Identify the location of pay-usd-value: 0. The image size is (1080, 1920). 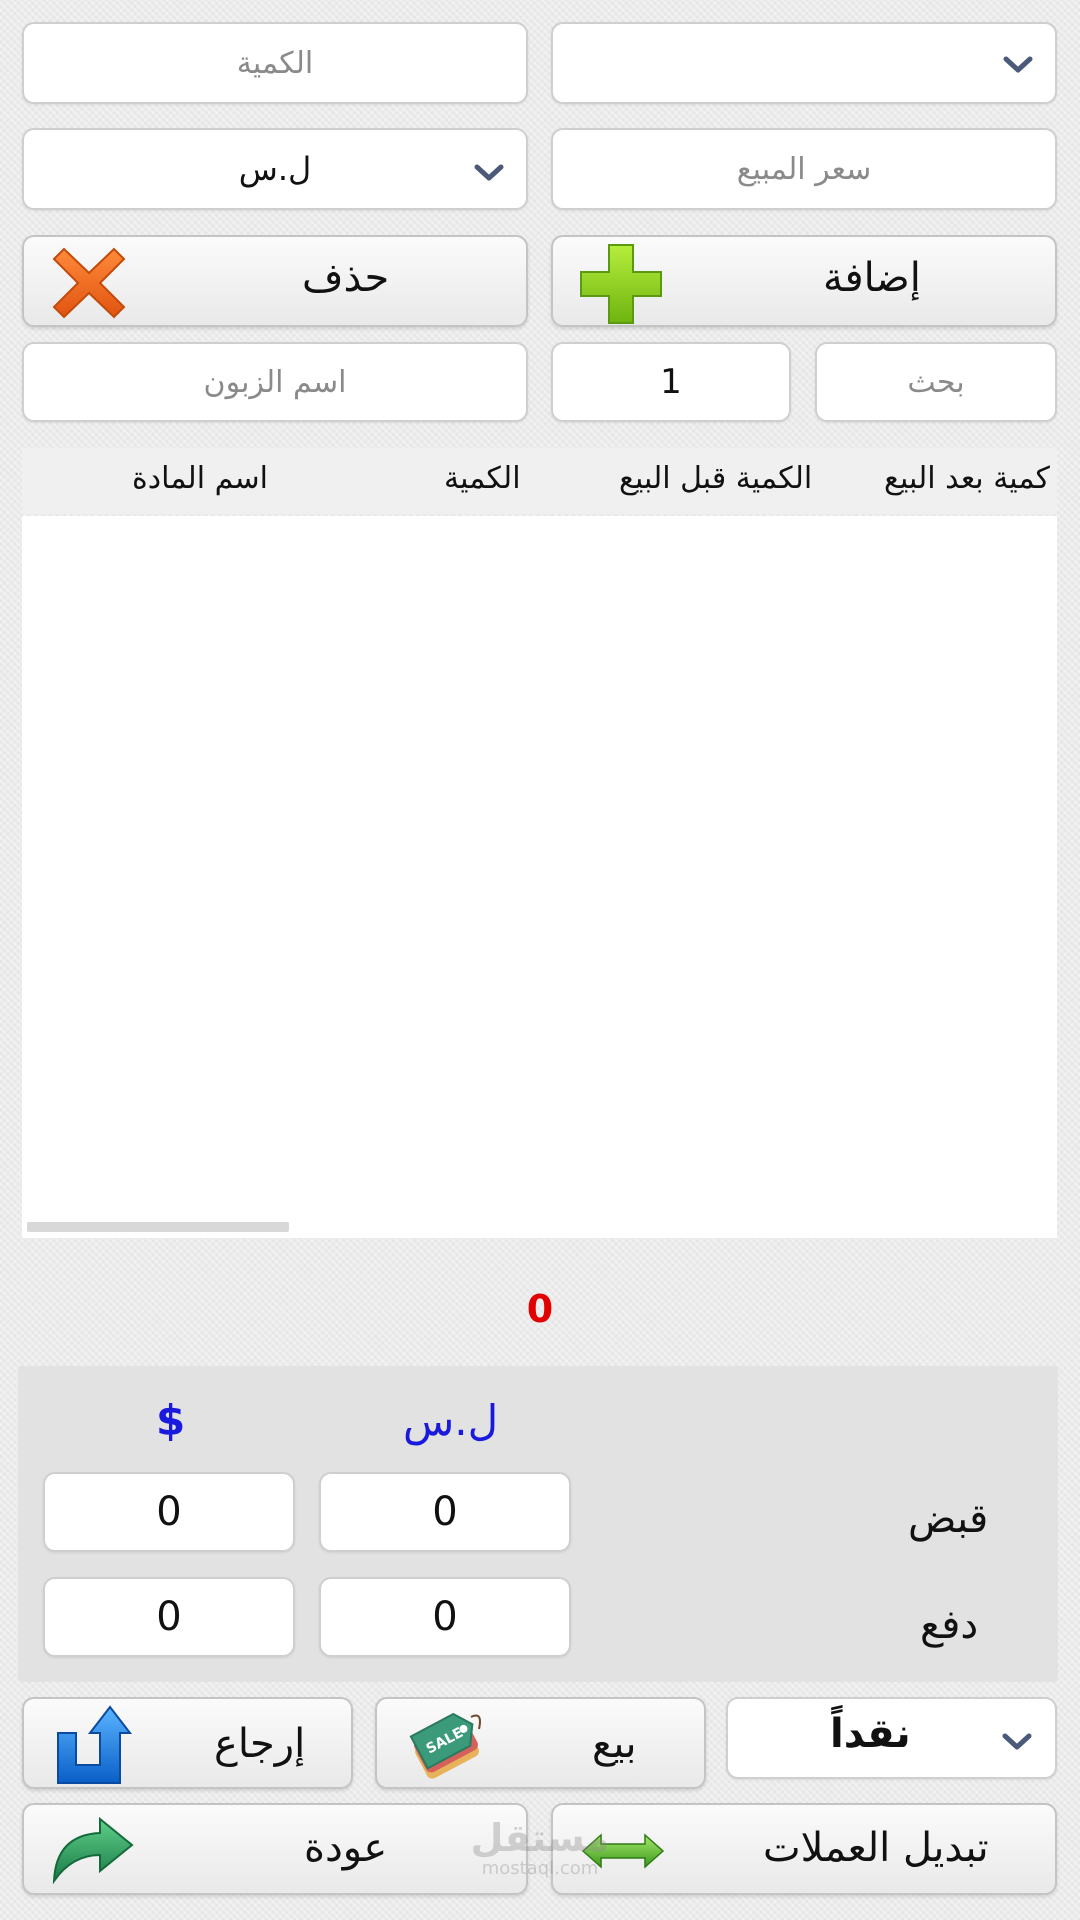
(169, 1617).